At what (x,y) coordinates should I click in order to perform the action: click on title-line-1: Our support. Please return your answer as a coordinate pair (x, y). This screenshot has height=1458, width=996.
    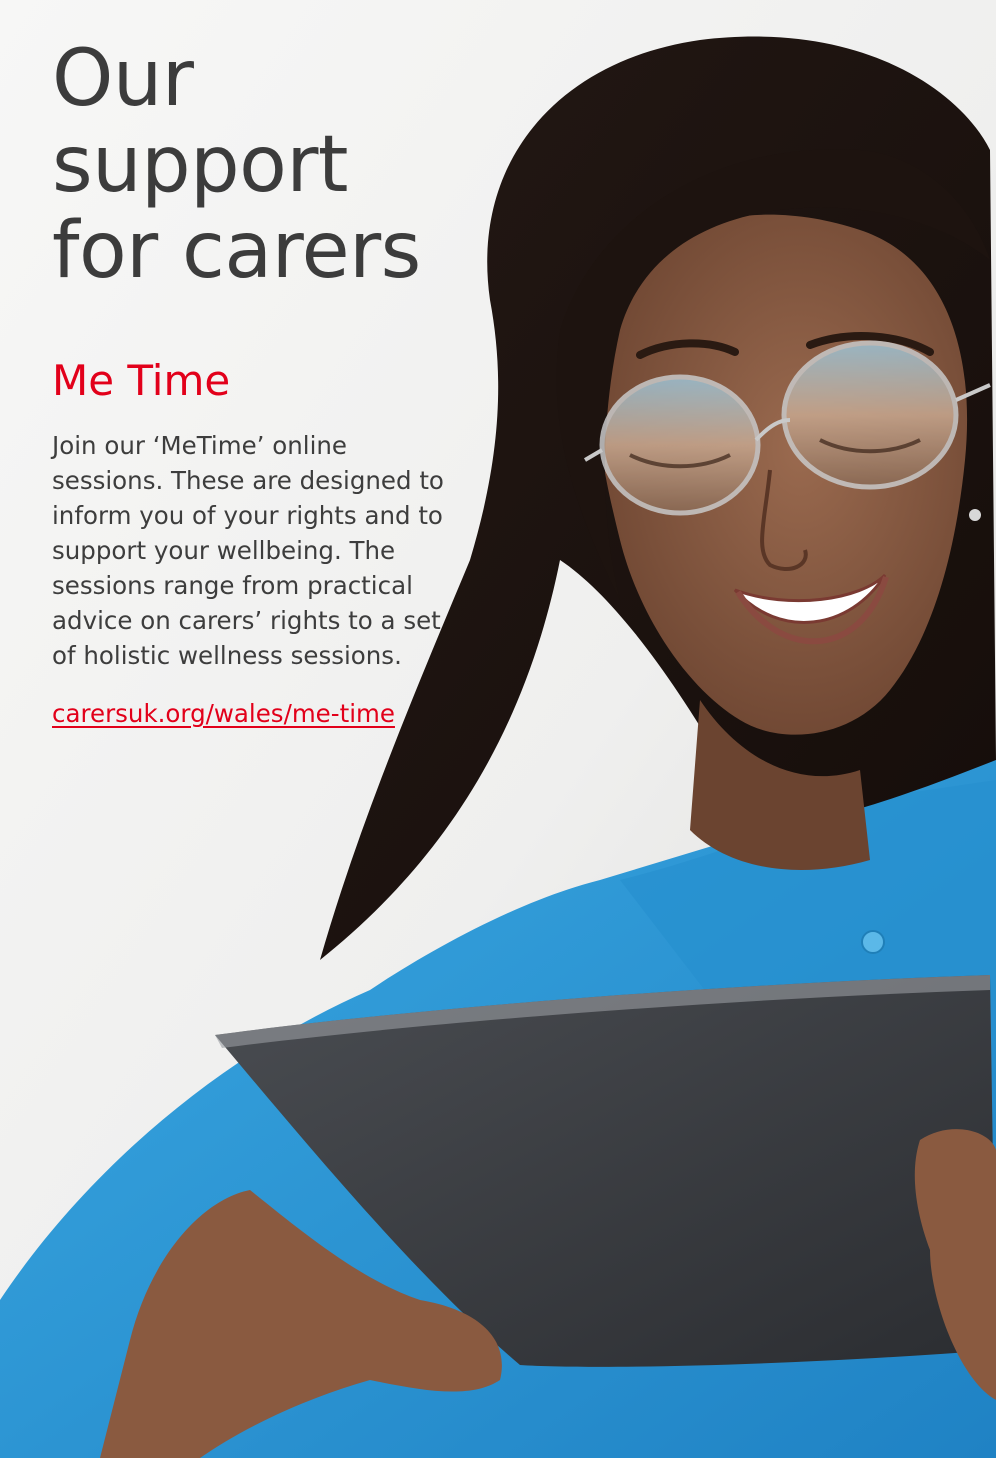
    Looking at the image, I should click on (200, 122).